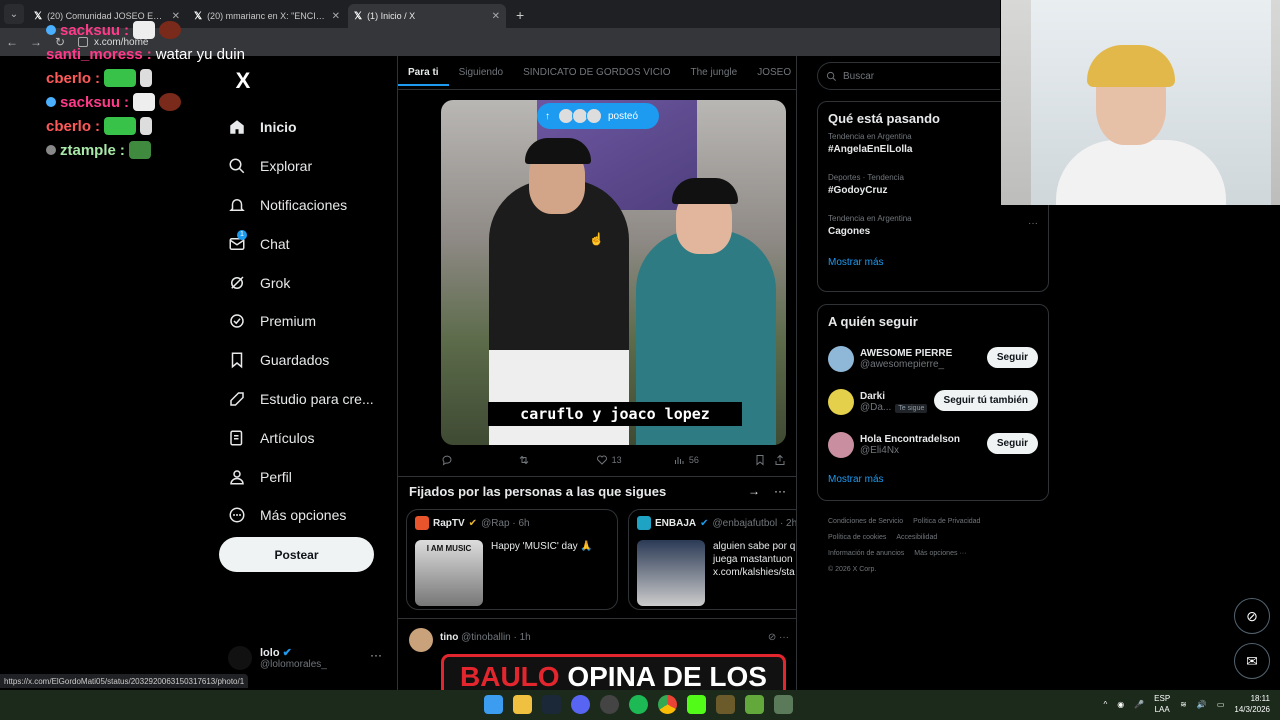 Image resolution: width=1280 pixels, height=720 pixels. Describe the element at coordinates (423, 76) in the screenshot. I see `tab-para-ti: Para ti` at that location.